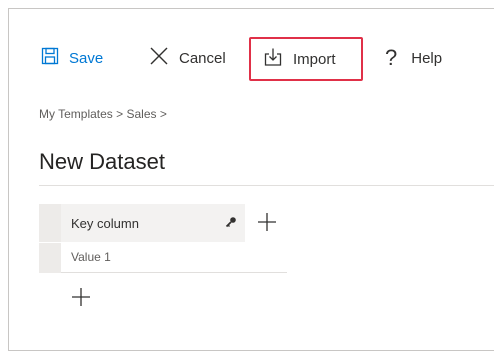 This screenshot has height=359, width=494. Describe the element at coordinates (202, 58) in the screenshot. I see `cancel-label: Cancel` at that location.